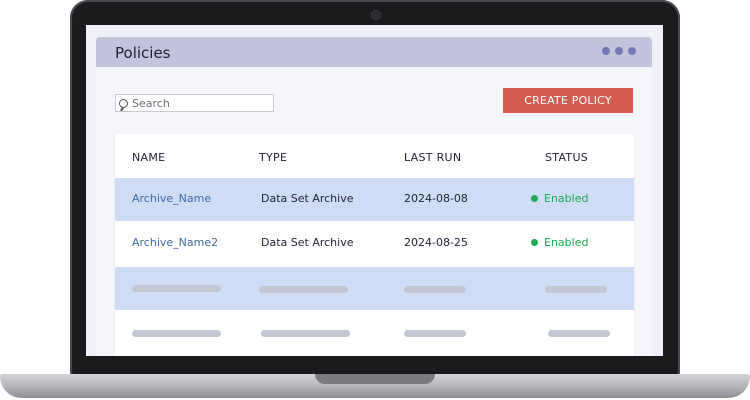 Image resolution: width=750 pixels, height=400 pixels. I want to click on column-header-status: STATUS, so click(566, 157).